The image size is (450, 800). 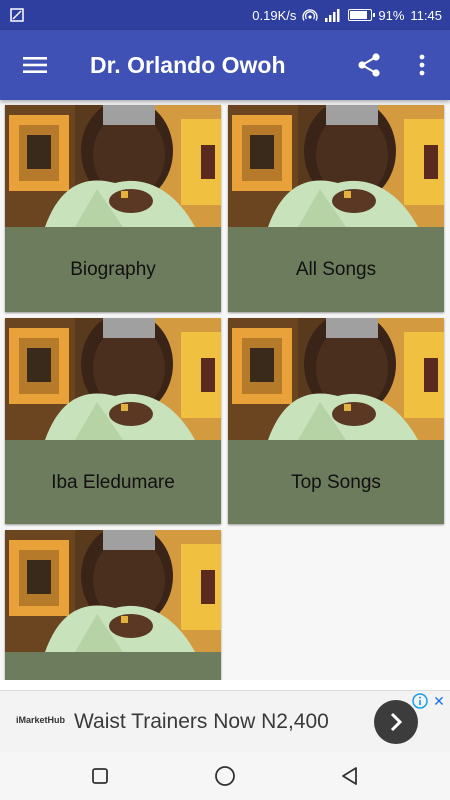 I want to click on battery-icon, so click(x=362, y=15).